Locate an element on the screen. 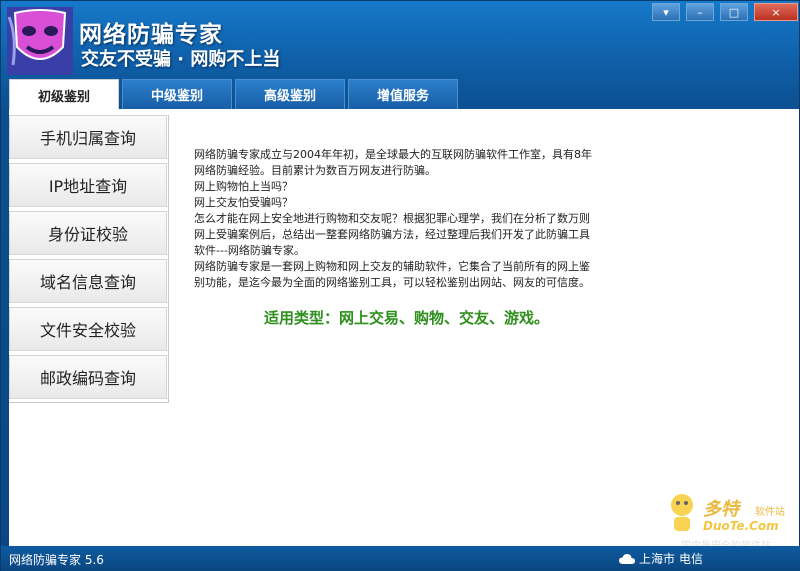  main-tabs: 初级鉴别 中级鉴别 高级鉴别 增值服务 is located at coordinates (235, 94).